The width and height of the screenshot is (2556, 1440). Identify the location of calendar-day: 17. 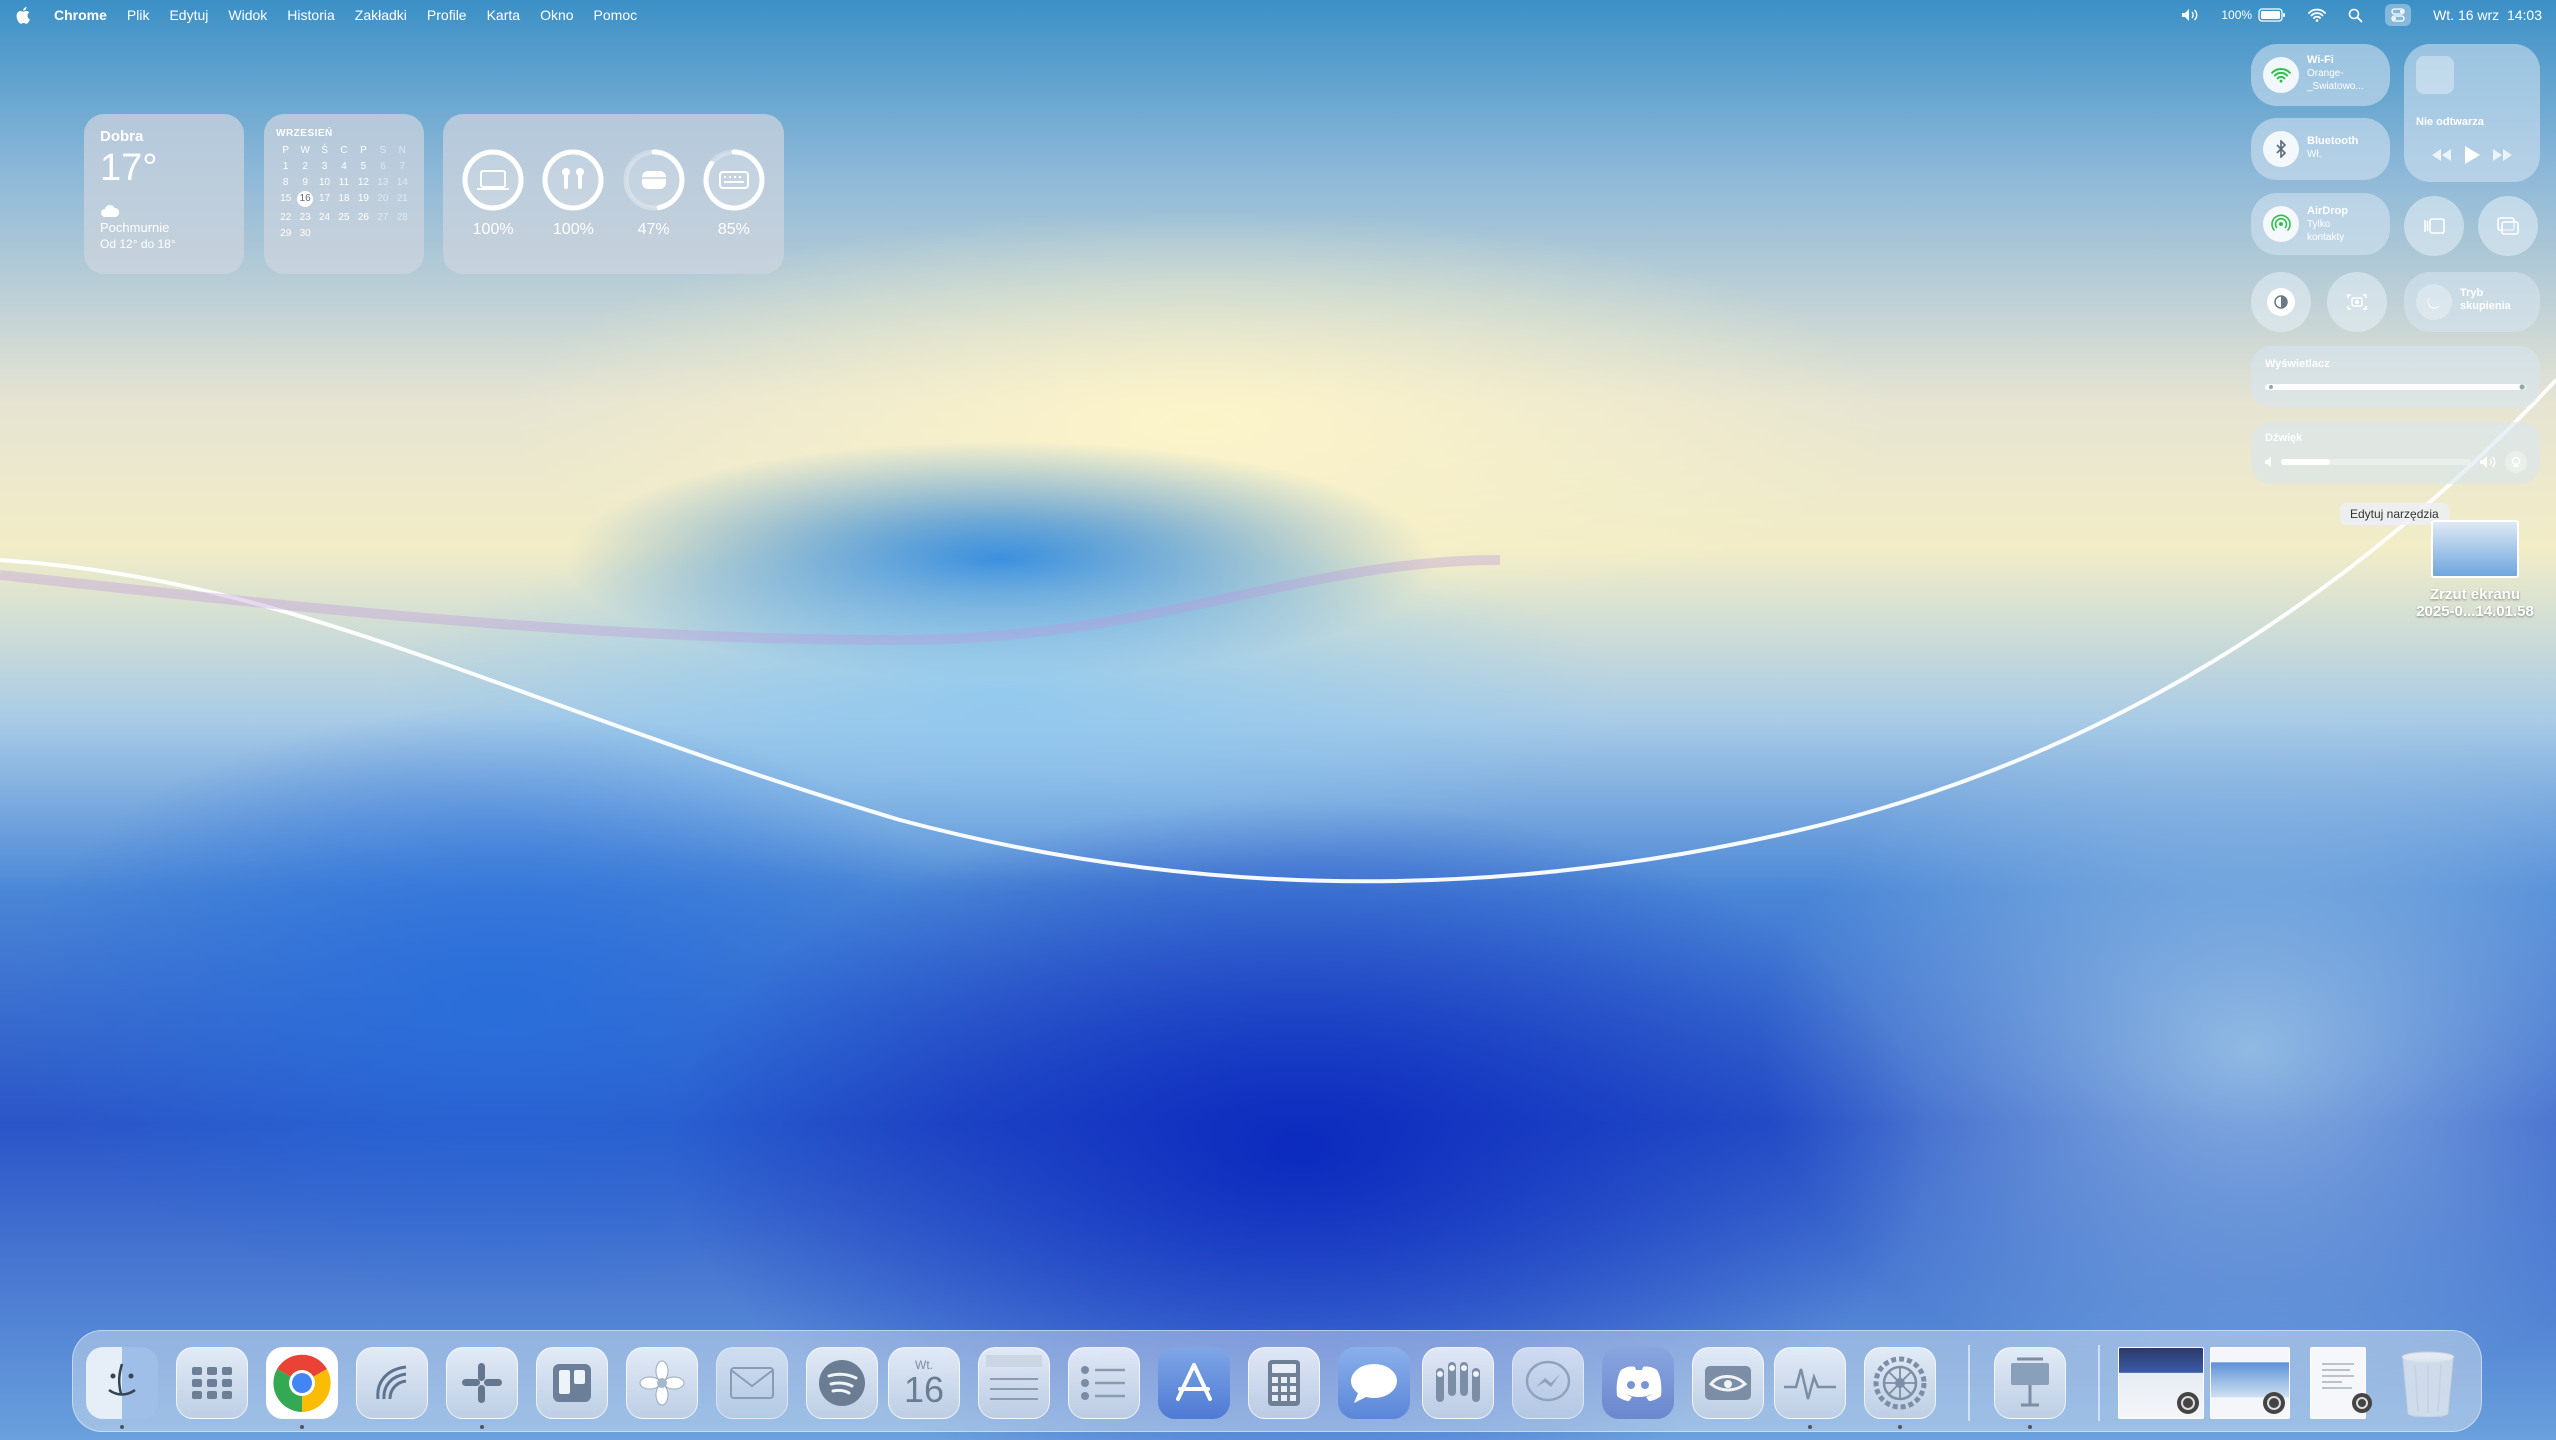
(325, 198).